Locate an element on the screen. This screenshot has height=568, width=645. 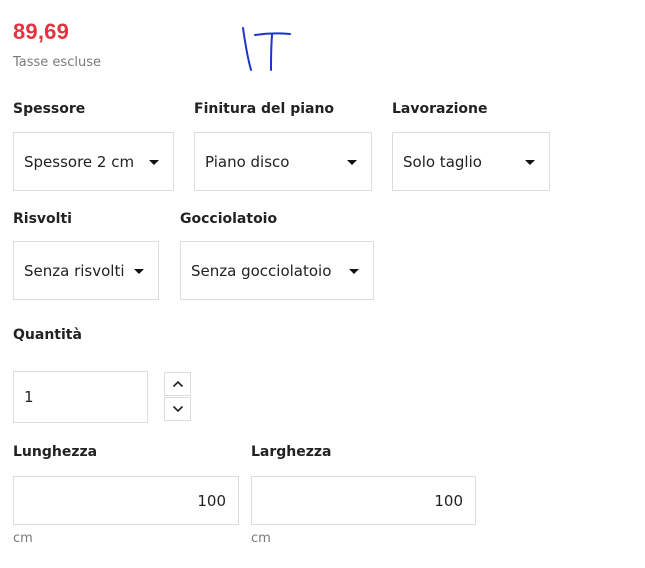
quantity-decrease-button is located at coordinates (177, 409).